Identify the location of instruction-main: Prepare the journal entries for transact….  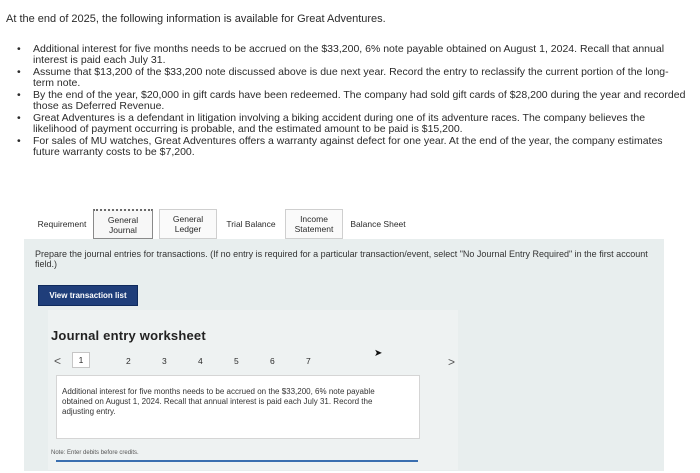
(121, 254).